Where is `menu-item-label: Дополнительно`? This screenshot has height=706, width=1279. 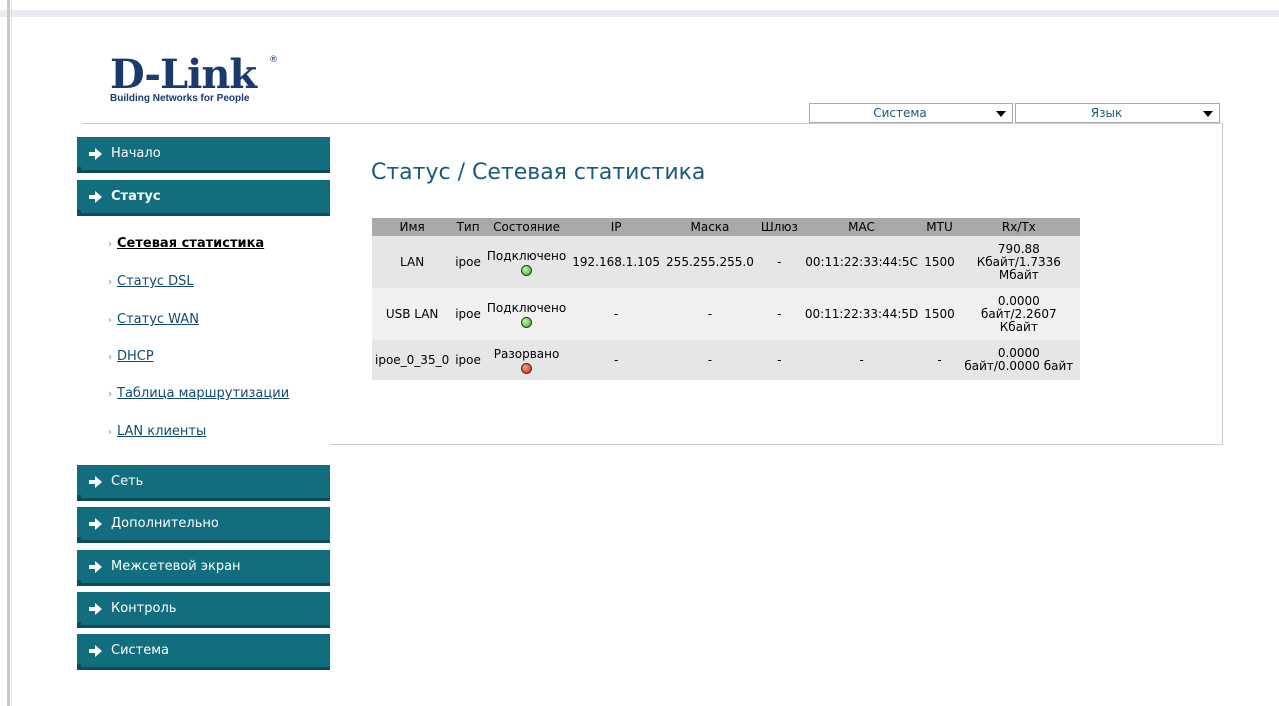
menu-item-label: Дополнительно is located at coordinates (165, 523).